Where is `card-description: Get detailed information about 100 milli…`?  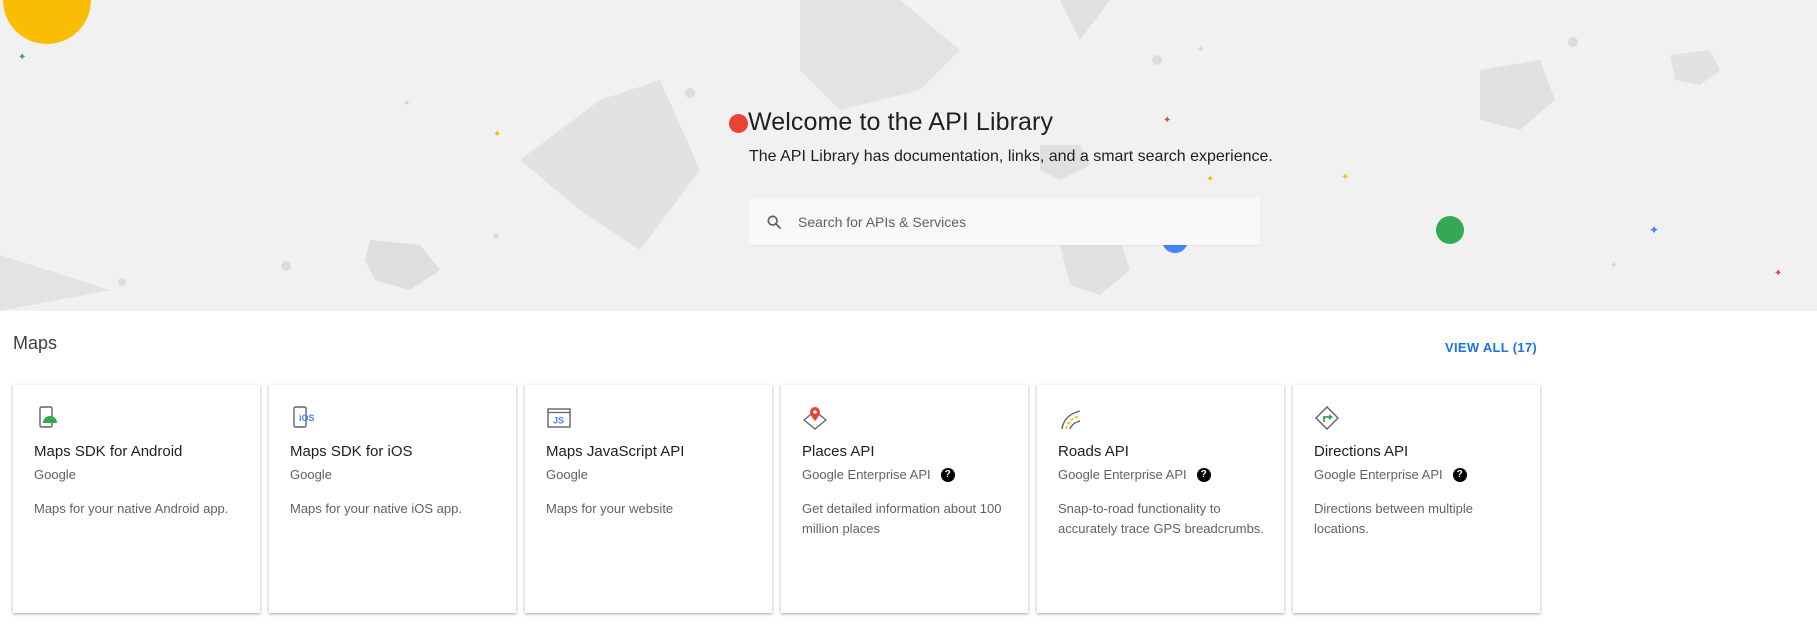
card-description: Get detailed information about 100 milli… is located at coordinates (902, 518).